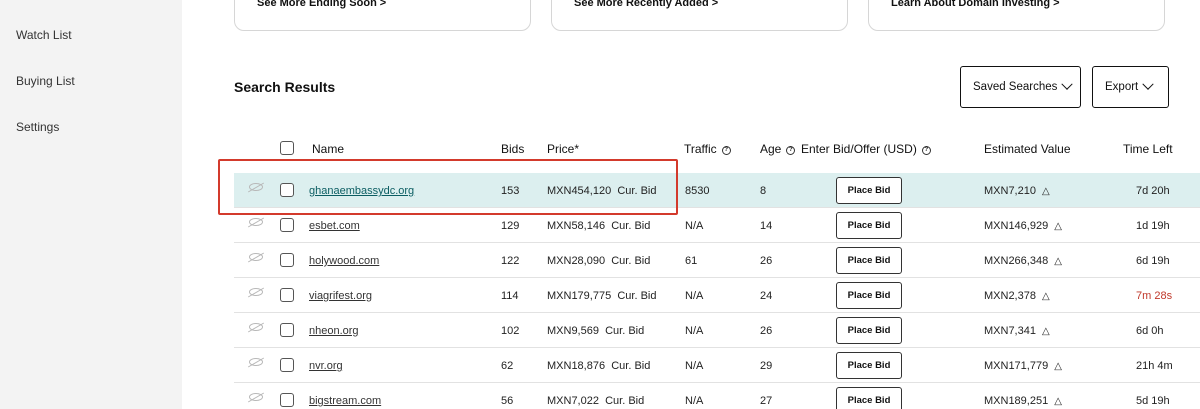 The image size is (1200, 409). I want to click on saved-searches-dropdown: Saved Searches, so click(1020, 87).